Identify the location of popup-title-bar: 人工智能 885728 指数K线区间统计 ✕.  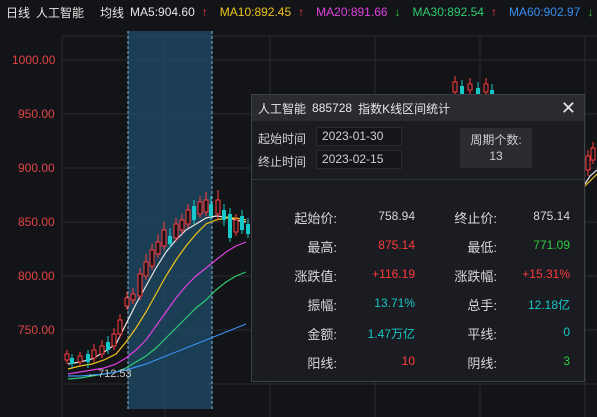
(418, 108).